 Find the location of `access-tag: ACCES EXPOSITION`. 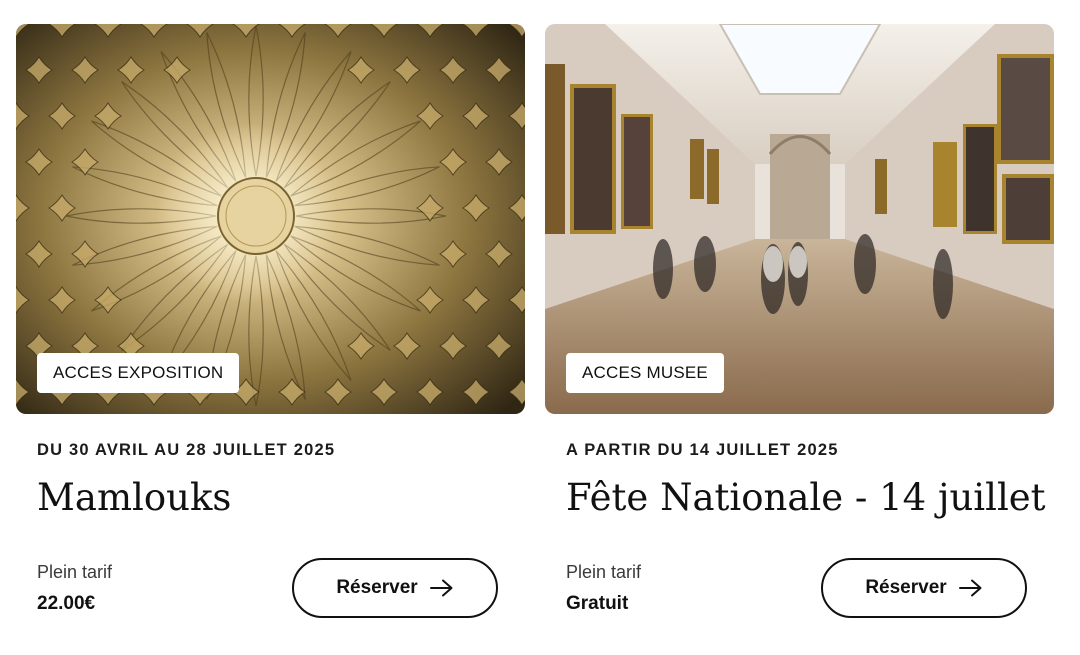

access-tag: ACCES EXPOSITION is located at coordinates (138, 373).